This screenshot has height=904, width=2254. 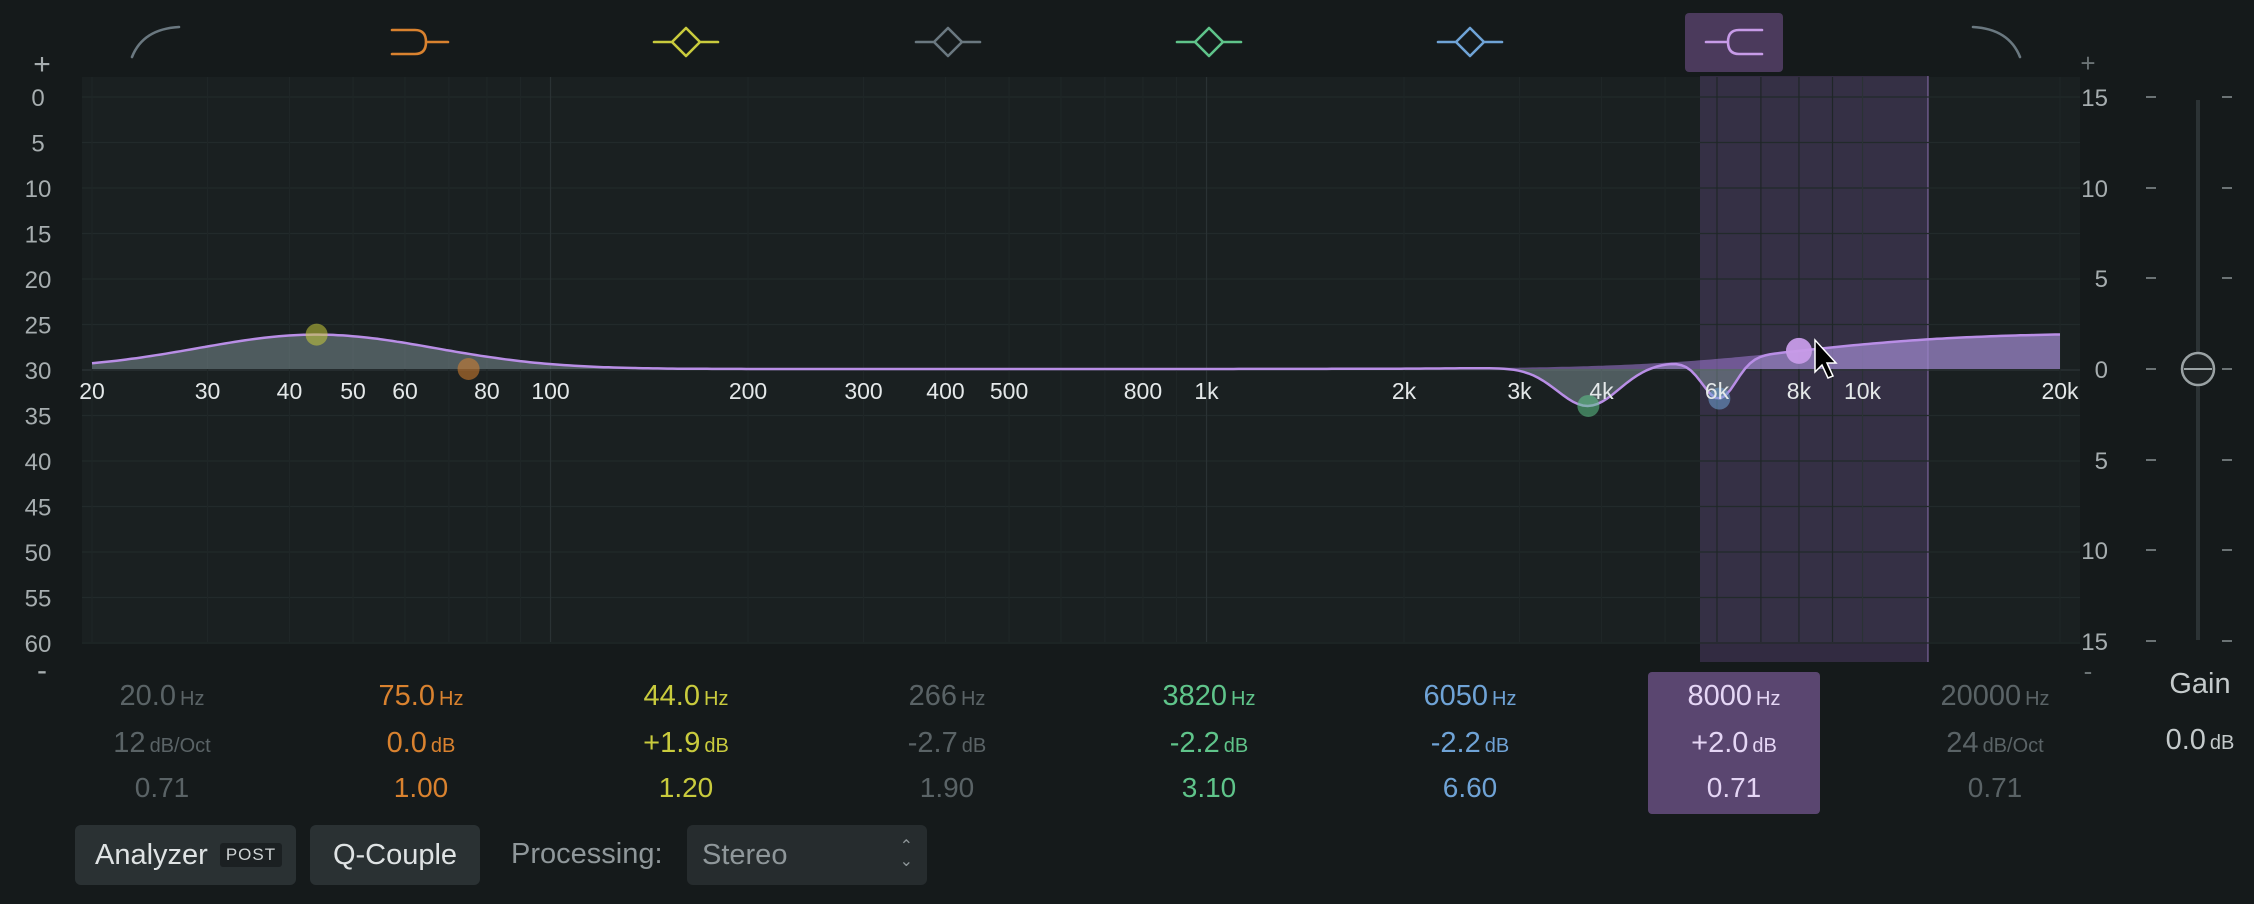 What do you see at coordinates (38, 553) in the screenshot?
I see `left-scale-tick: 50` at bounding box center [38, 553].